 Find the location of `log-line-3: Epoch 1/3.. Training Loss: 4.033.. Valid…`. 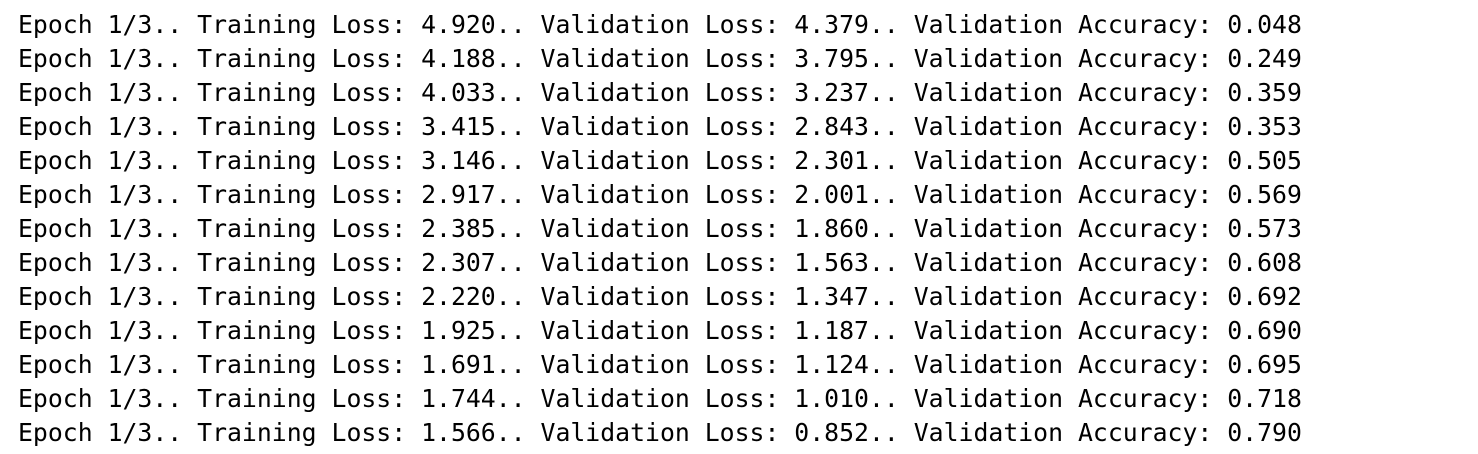

log-line-3: Epoch 1/3.. Training Loss: 4.033.. Valid… is located at coordinates (660, 92).